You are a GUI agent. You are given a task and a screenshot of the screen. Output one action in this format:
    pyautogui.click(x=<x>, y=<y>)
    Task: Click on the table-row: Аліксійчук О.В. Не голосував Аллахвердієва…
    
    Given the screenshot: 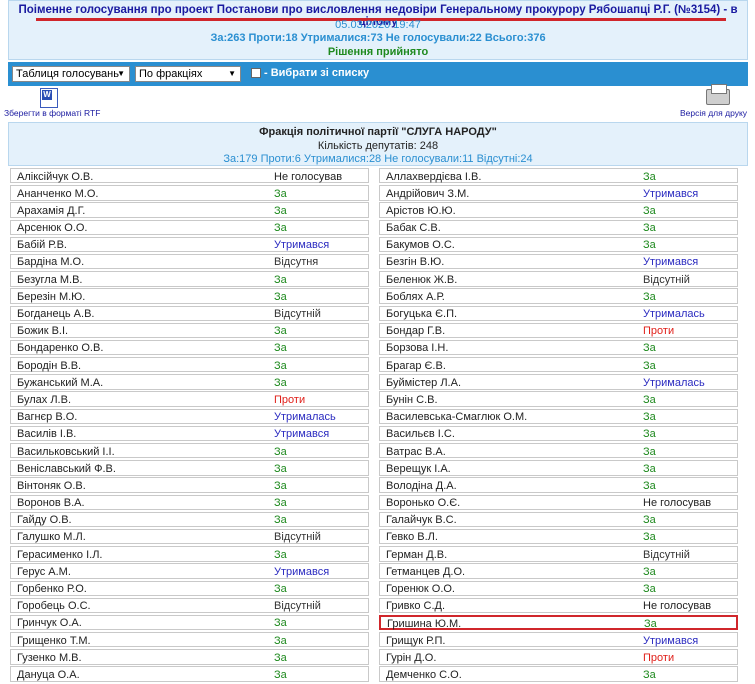 What is the action you would take?
    pyautogui.click(x=379, y=176)
    